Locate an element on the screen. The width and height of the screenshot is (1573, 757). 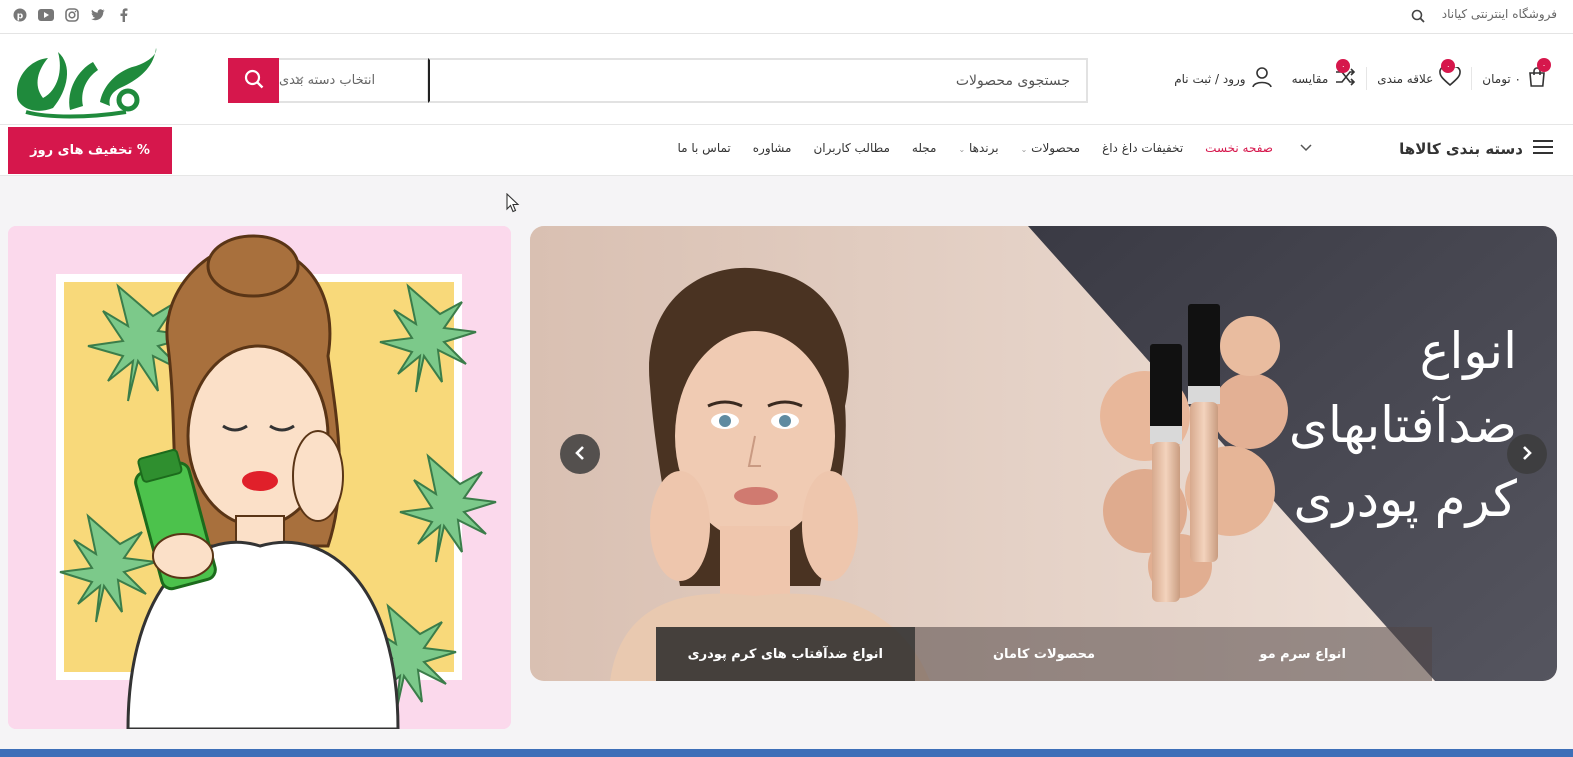
compare-label: مقایسه is located at coordinates (1310, 78).